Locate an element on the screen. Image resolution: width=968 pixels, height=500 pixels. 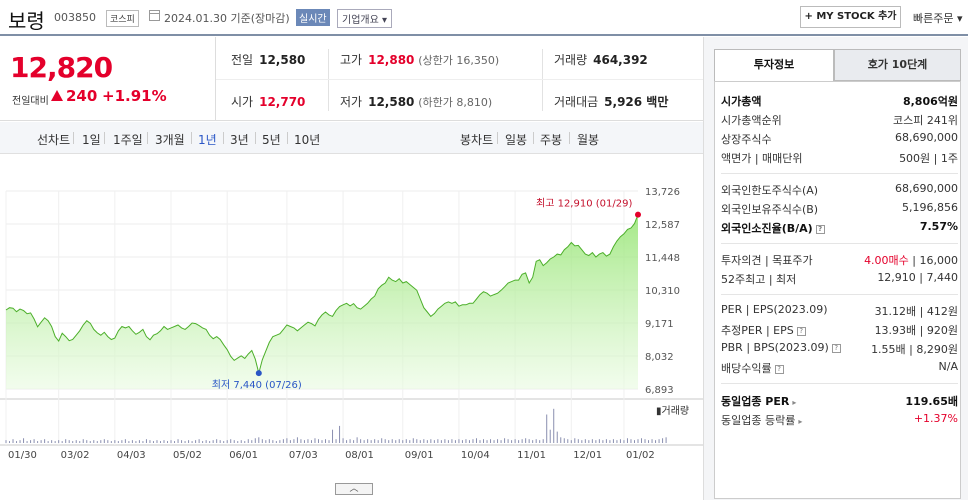
info-row-pbr: PBR | BPS(2023.09)? 1.55배 | 8,290원 is located at coordinates (839, 348).